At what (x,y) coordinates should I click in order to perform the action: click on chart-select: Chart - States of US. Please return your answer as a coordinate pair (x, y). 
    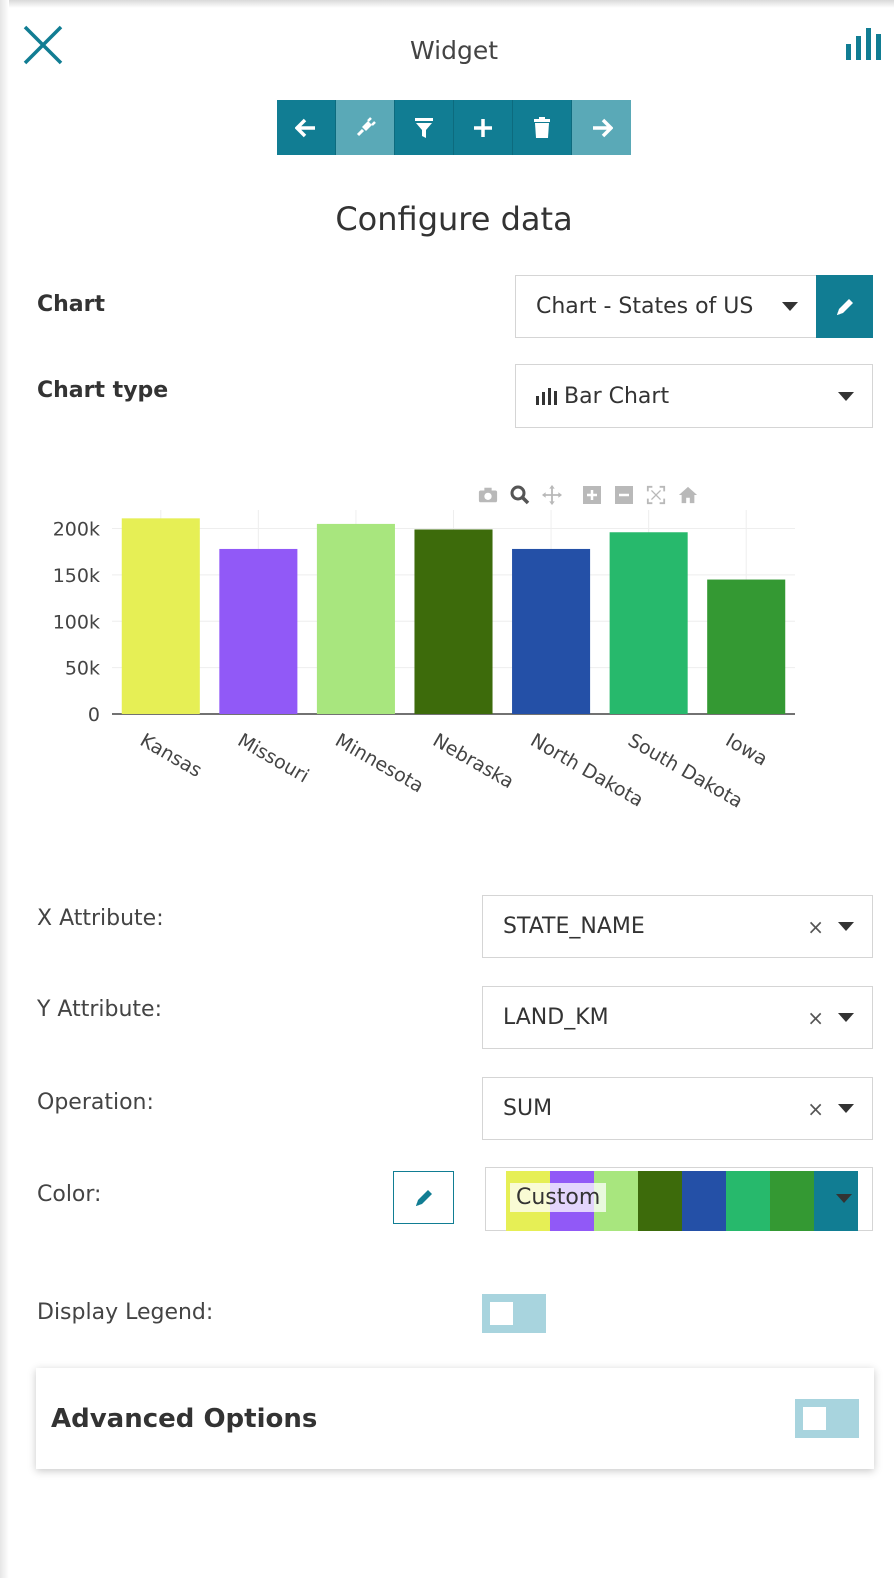
    Looking at the image, I should click on (666, 306).